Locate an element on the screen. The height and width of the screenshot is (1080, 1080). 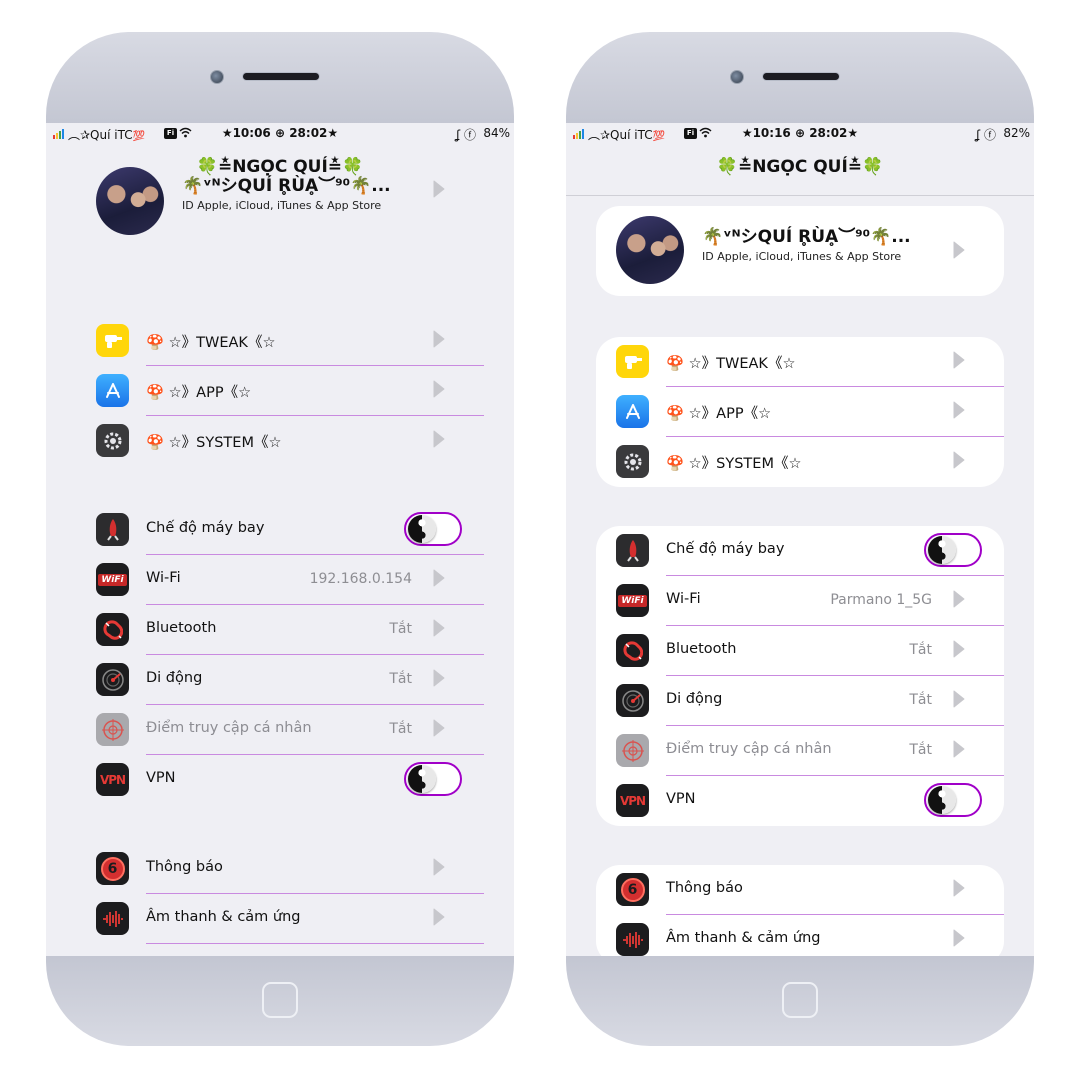
status-extra-icons: ʆ ⓕ is located at coordinates (986, 135).